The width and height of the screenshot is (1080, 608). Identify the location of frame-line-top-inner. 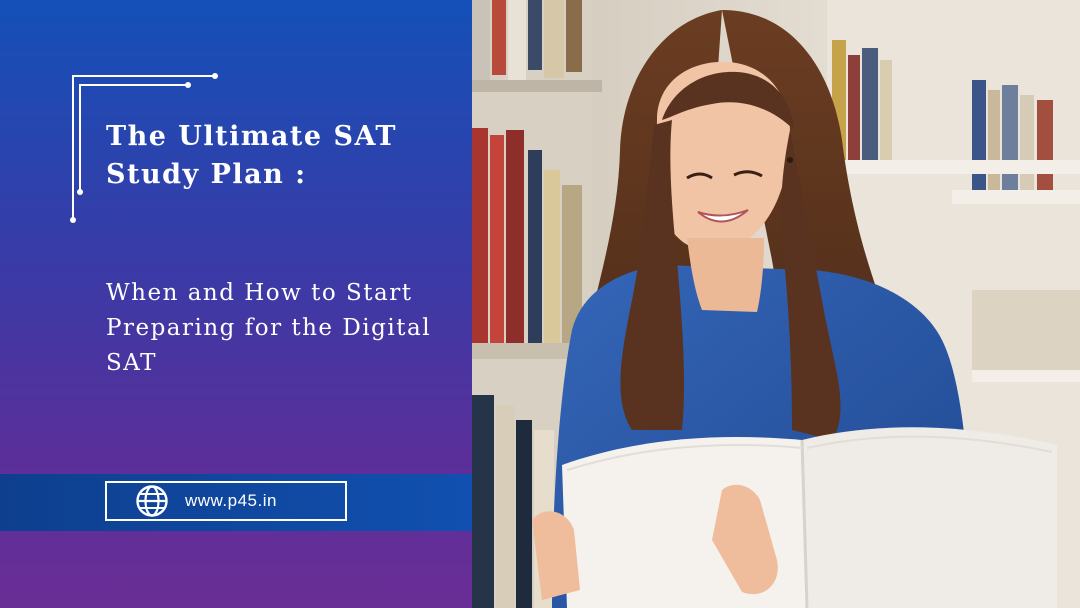
(133, 85).